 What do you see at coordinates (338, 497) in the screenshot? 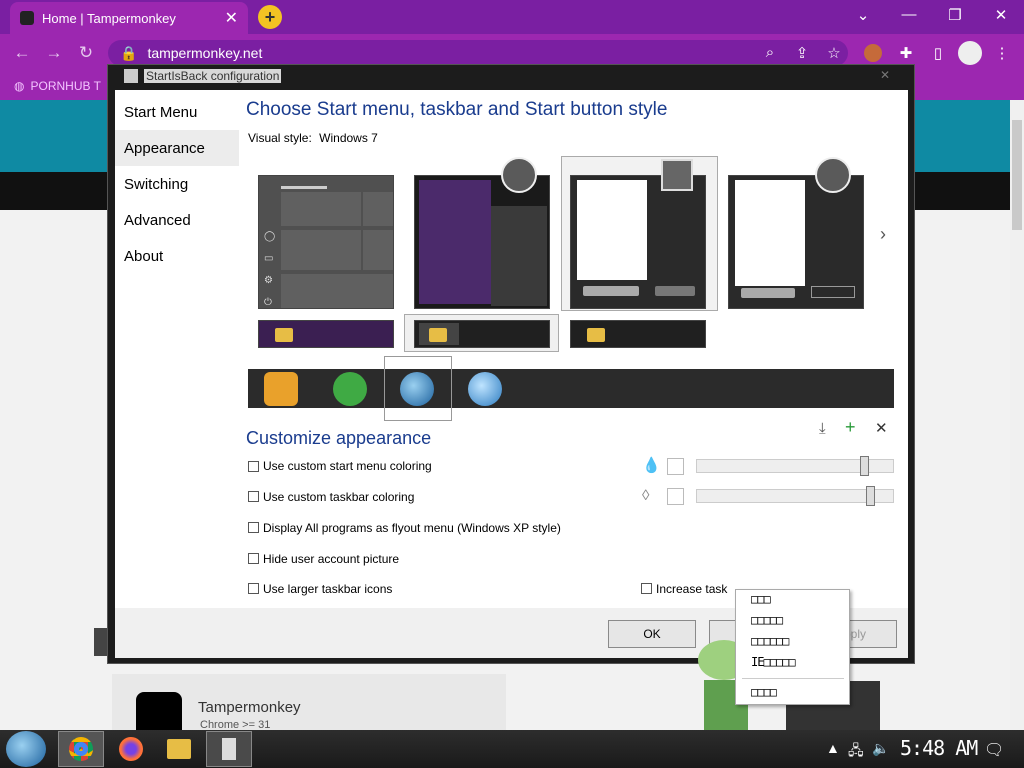
I see `custom-taskbar-coloring-label: Use custom taskbar coloring` at bounding box center [338, 497].